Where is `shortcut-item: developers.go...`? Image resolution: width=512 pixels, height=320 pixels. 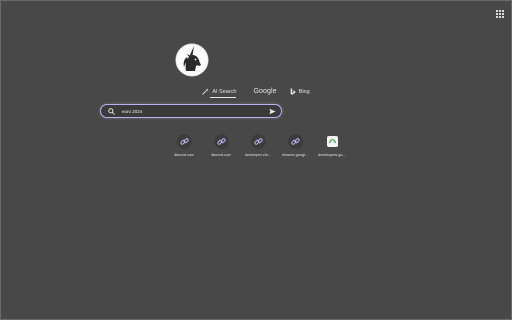 shortcut-item: developers.go... is located at coordinates (332, 145).